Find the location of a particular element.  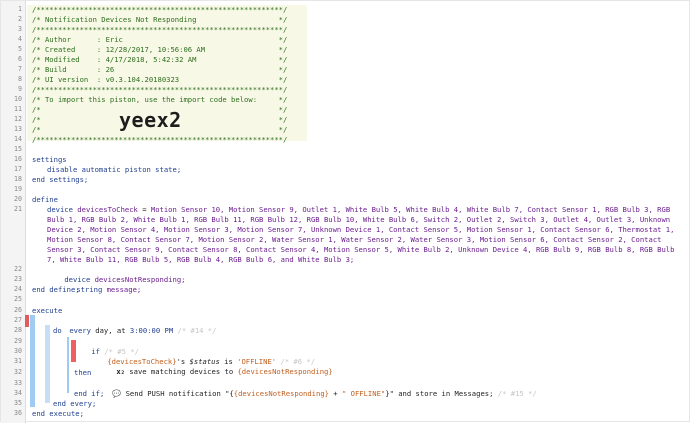

line-number: 8 is located at coordinates (20, 79).